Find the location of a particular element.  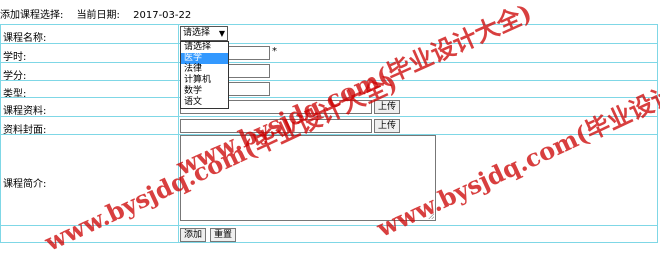

upload-material-button: 上传 is located at coordinates (387, 107).